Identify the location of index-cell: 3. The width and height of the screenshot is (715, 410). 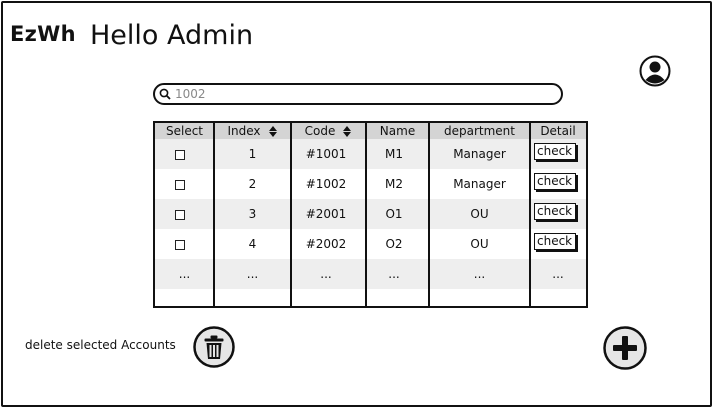
(252, 214).